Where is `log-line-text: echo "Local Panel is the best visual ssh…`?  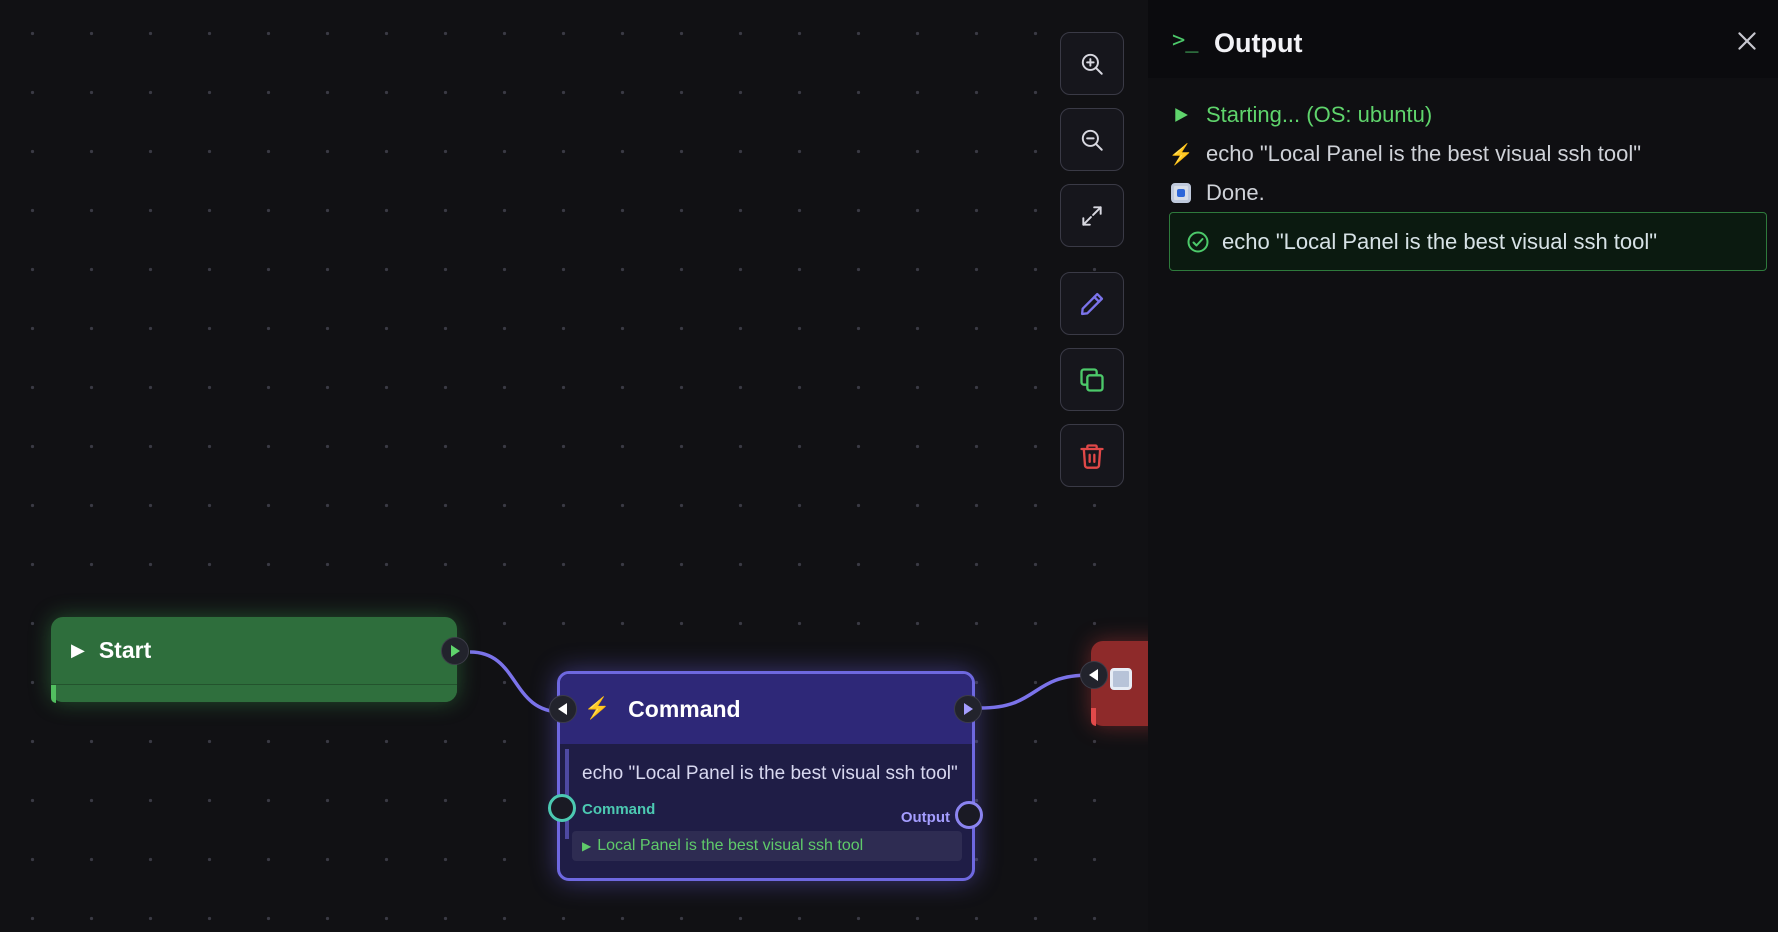 log-line-text: echo "Local Panel is the best visual ssh… is located at coordinates (1424, 153).